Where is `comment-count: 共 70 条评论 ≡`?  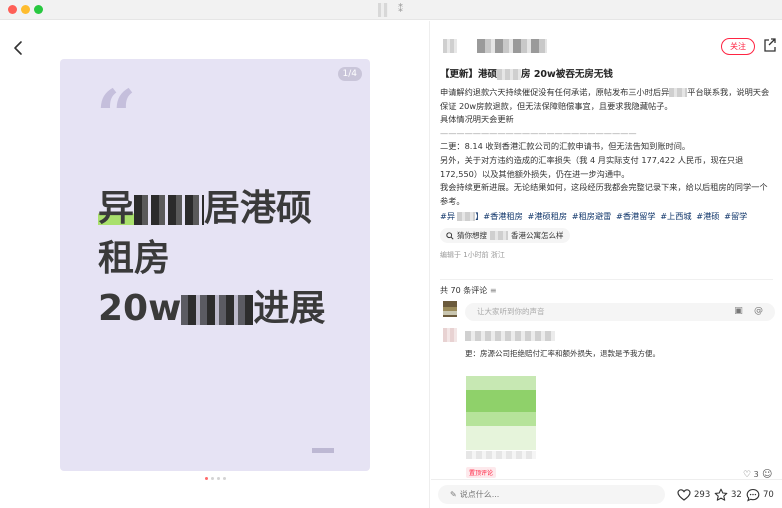
comment-count: 共 70 条评论 ≡ is located at coordinates (468, 290).